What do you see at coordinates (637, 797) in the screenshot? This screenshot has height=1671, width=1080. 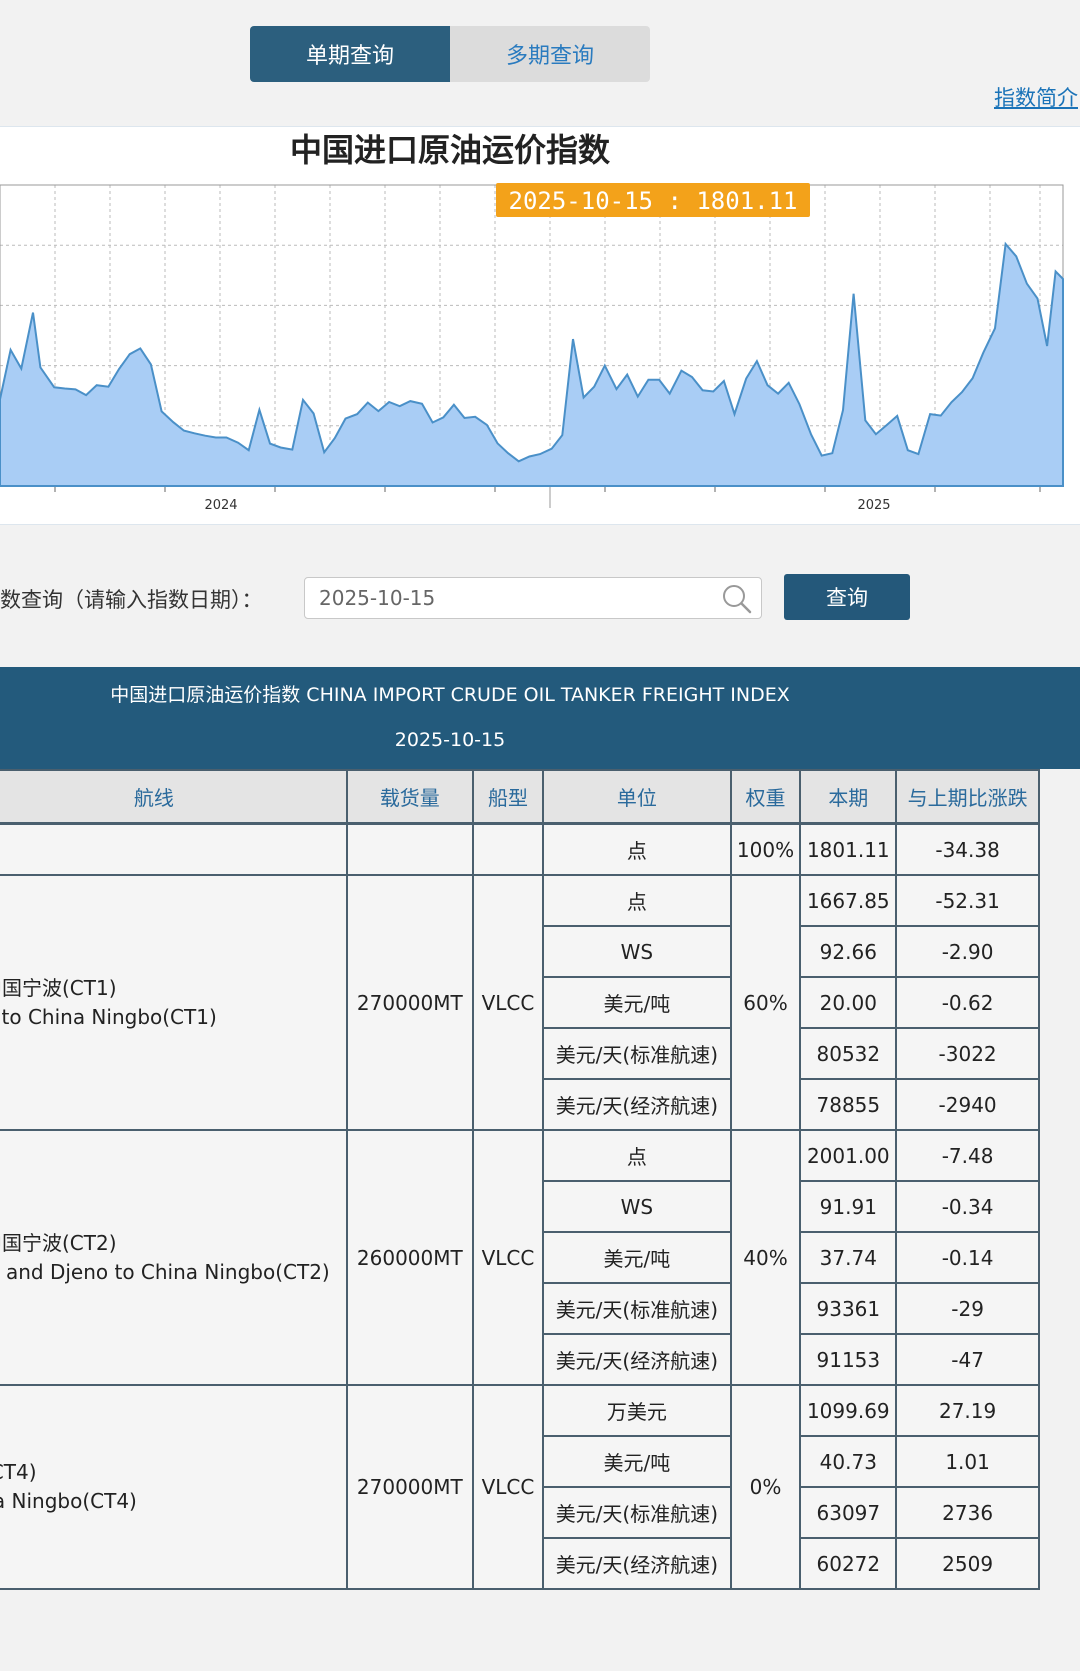 I see `column-header: 单位` at bounding box center [637, 797].